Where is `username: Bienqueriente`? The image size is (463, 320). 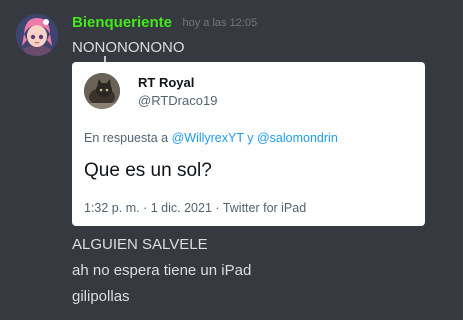 username: Bienqueriente is located at coordinates (122, 22).